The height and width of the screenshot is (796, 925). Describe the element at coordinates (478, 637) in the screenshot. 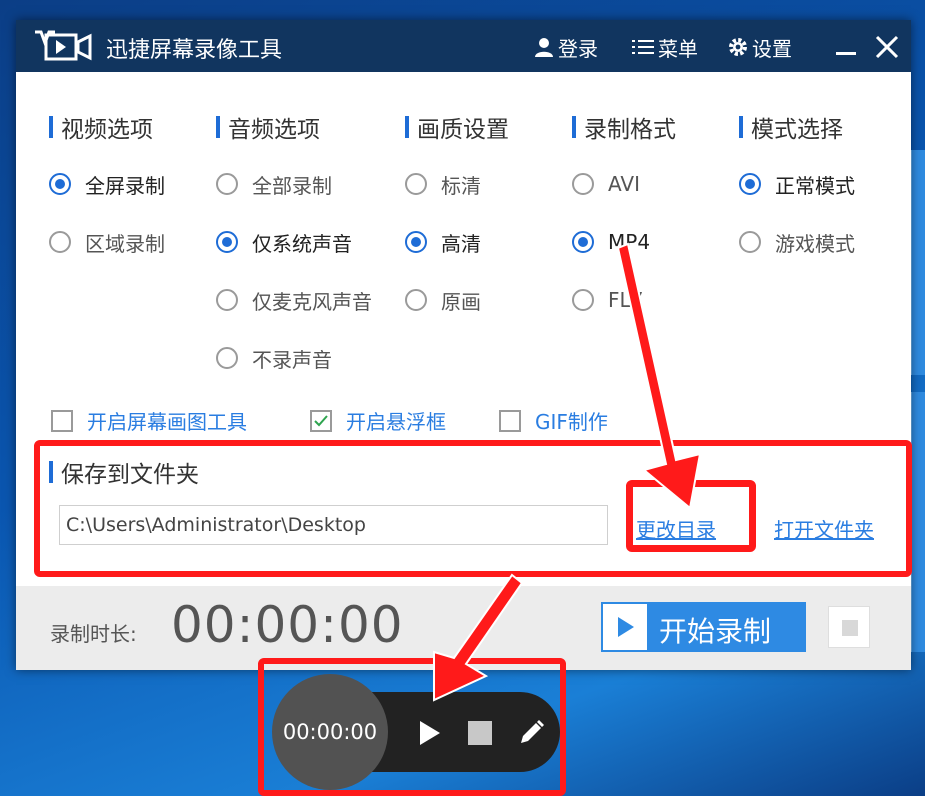

I see `annotation-arrow-up-right` at that location.